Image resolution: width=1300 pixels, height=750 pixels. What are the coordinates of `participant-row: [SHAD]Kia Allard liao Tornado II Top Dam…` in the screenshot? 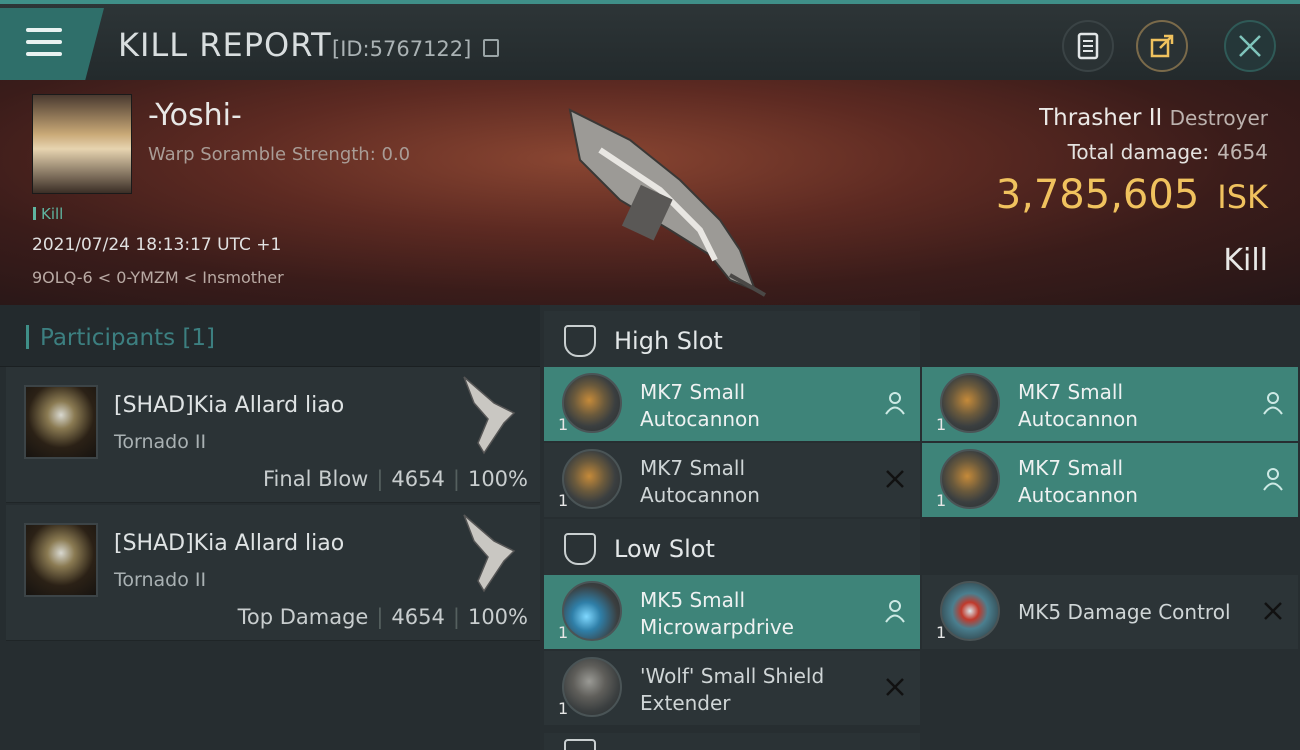 It's located at (273, 573).